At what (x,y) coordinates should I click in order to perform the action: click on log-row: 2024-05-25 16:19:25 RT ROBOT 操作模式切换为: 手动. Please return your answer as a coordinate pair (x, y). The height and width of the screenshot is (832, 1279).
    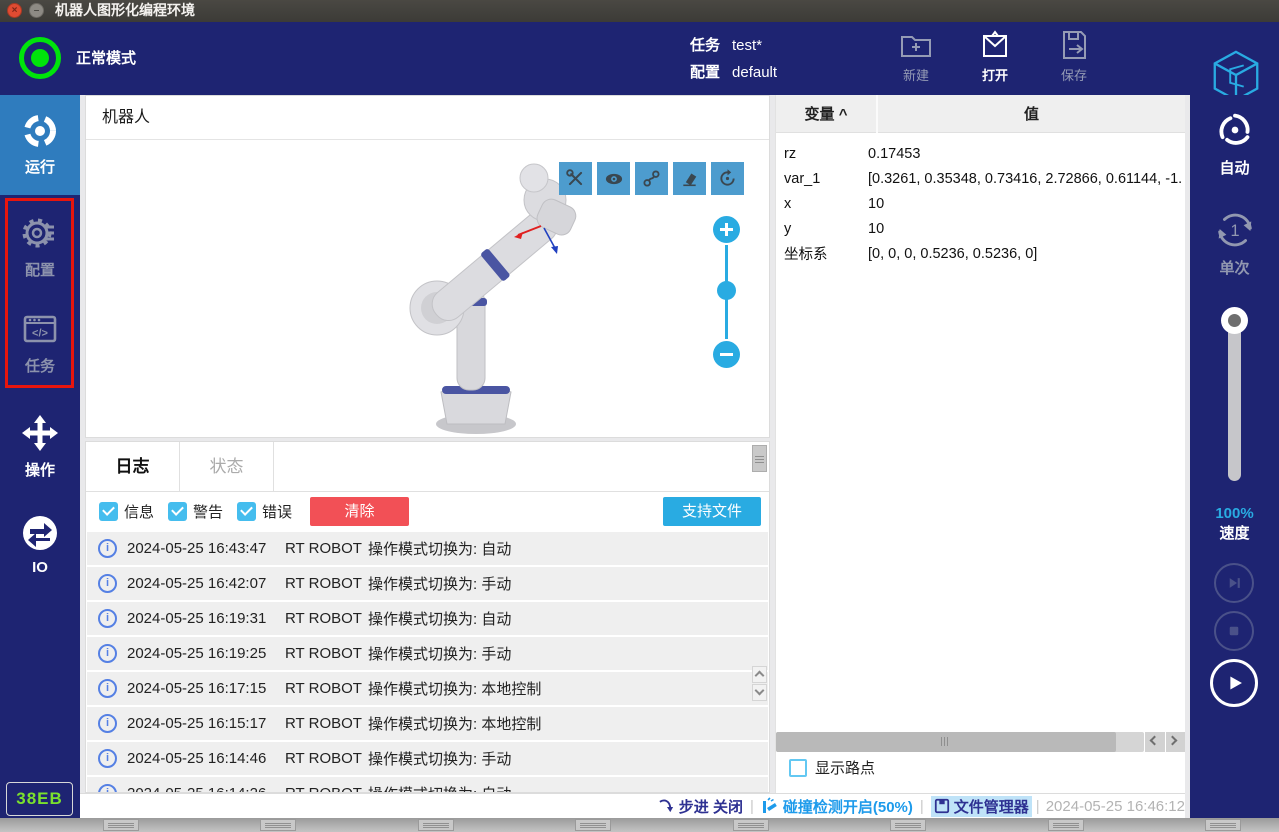
    Looking at the image, I should click on (427, 653).